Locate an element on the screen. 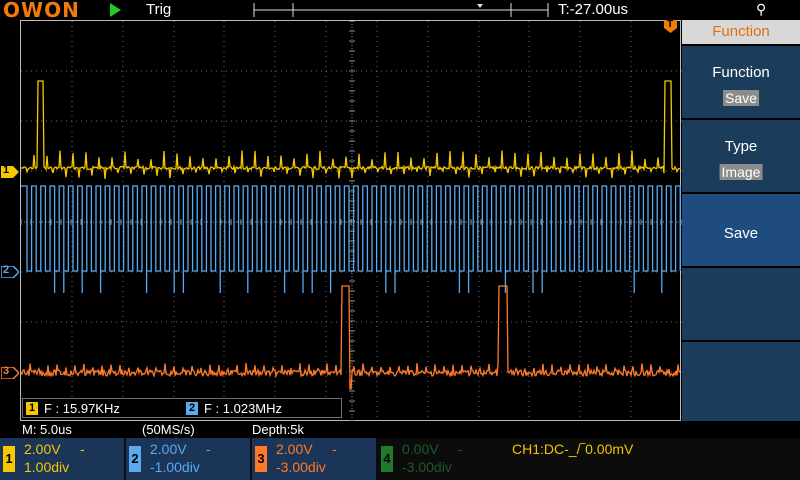  timebase: M: 5.0us is located at coordinates (47, 429).